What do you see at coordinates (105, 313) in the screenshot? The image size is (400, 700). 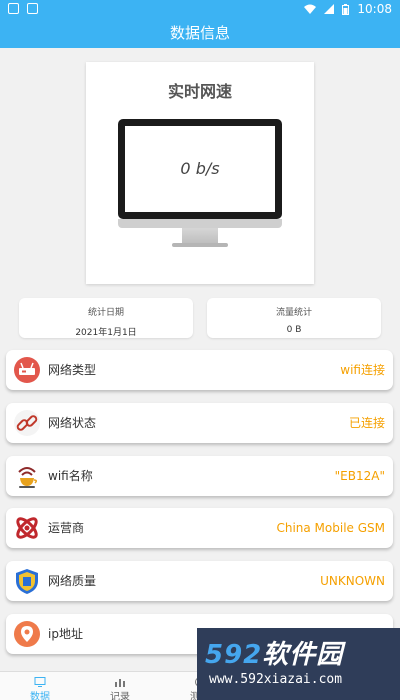 I see `stat-label: 统计日期` at bounding box center [105, 313].